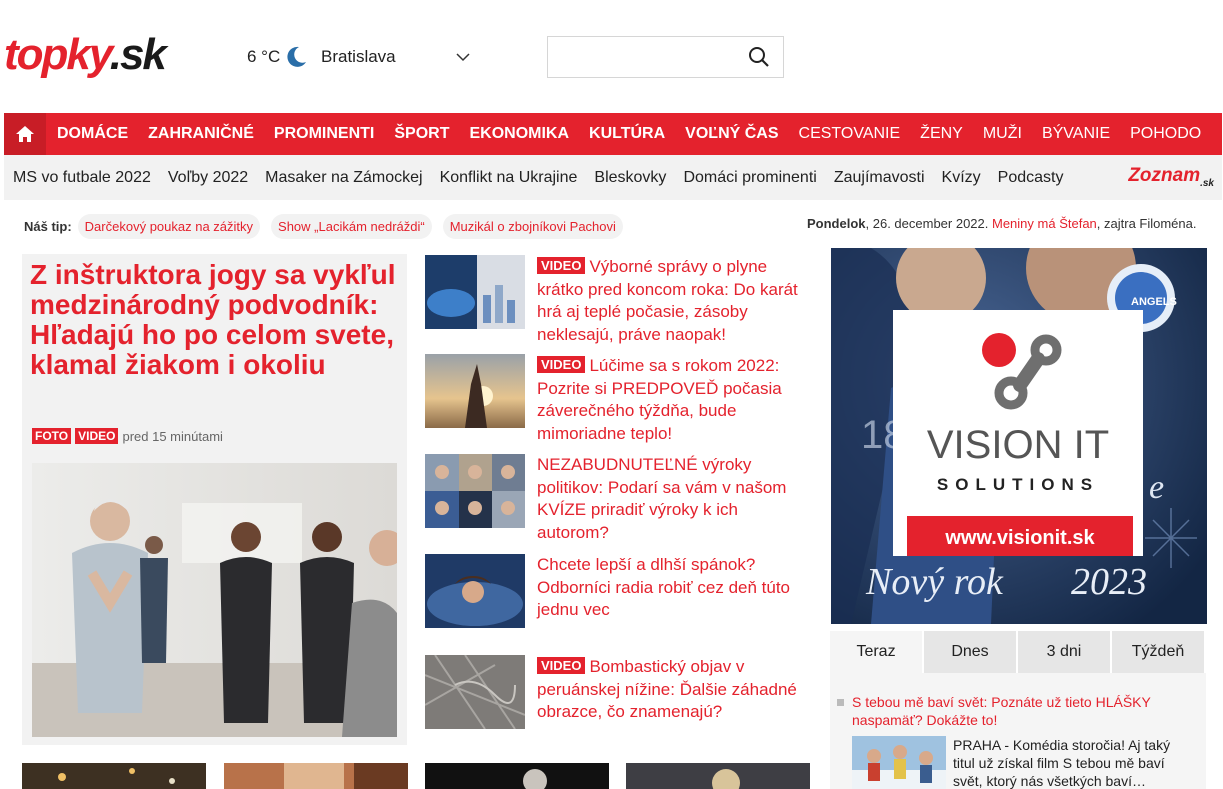 The height and width of the screenshot is (789, 1223). I want to click on search-box, so click(665, 57).